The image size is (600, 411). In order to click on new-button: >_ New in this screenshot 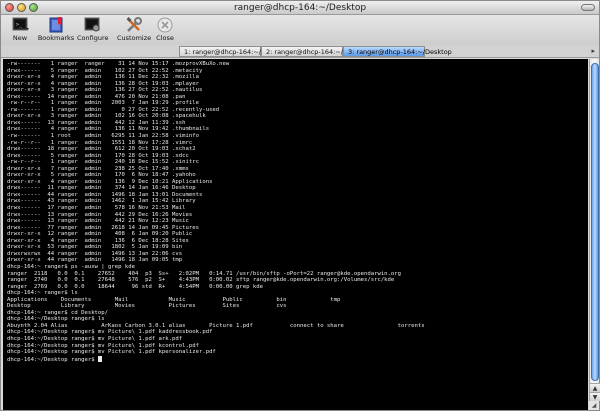, I will do `click(20, 30)`.